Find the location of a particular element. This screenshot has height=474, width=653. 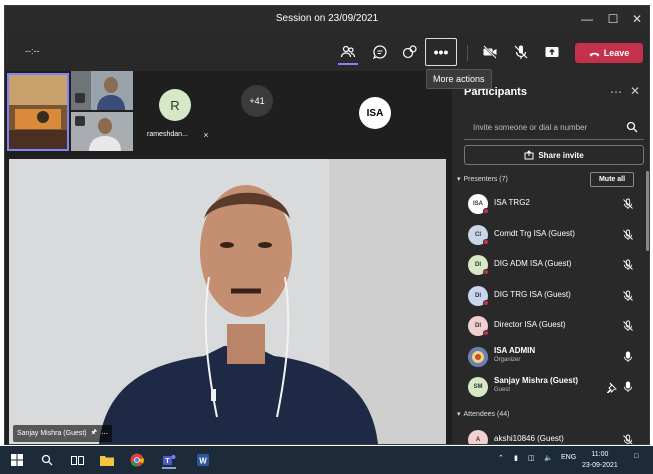

panel-more-icon: ⋯ is located at coordinates (616, 92).